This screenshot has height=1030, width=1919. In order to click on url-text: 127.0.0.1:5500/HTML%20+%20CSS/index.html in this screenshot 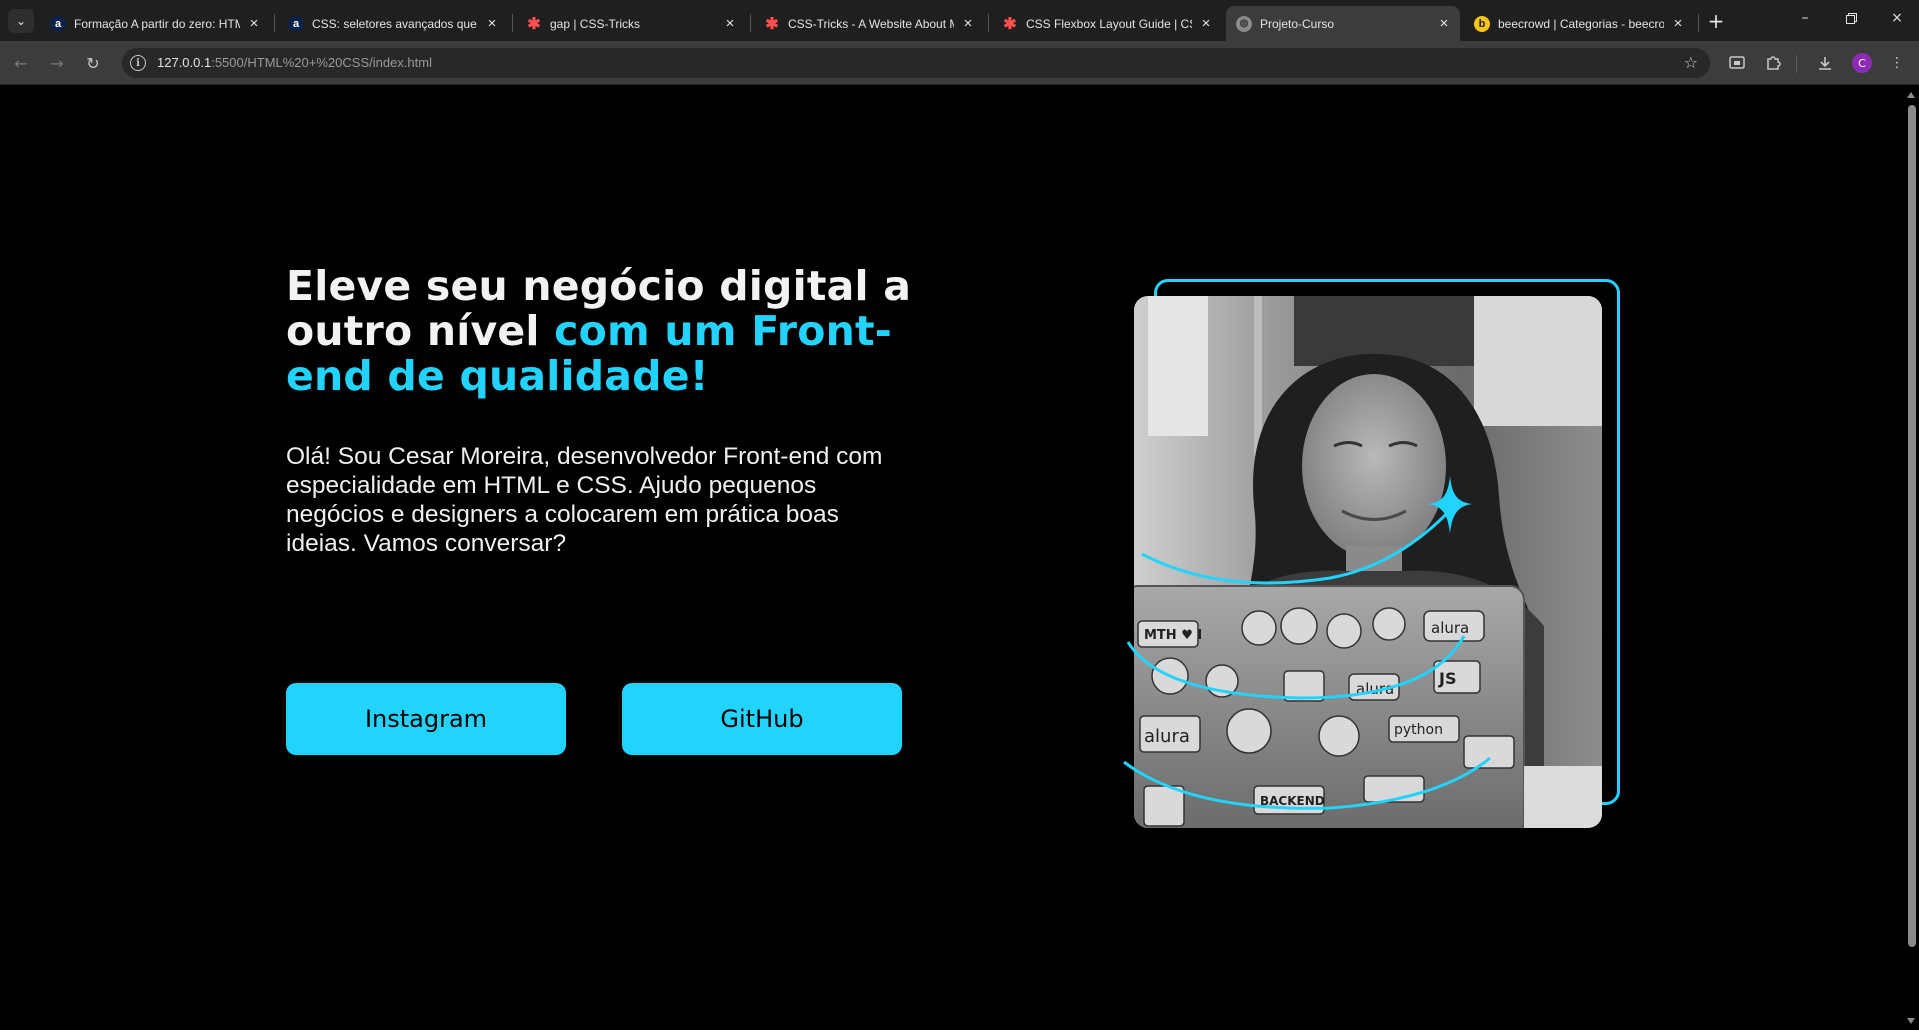, I will do `click(294, 62)`.